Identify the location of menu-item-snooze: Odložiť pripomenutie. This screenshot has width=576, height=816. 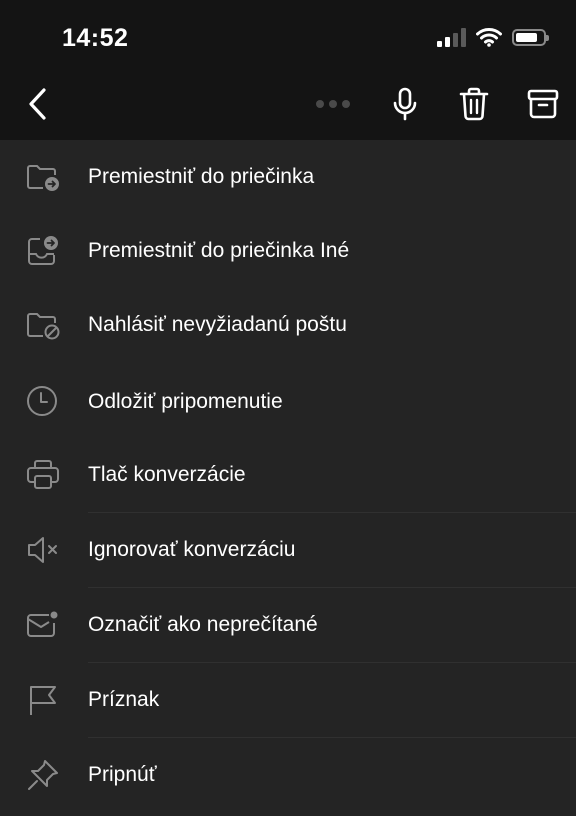
(288, 403).